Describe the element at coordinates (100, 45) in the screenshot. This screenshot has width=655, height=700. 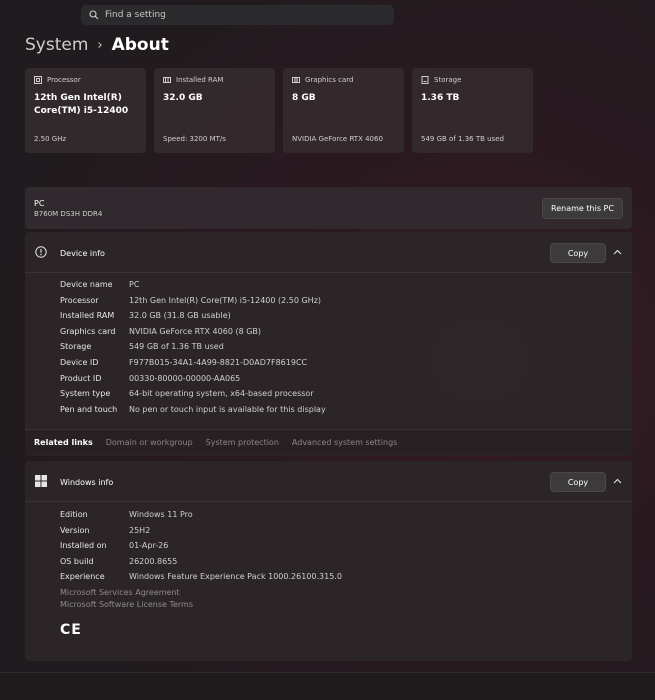
I see `chevron-right-icon: ›` at that location.